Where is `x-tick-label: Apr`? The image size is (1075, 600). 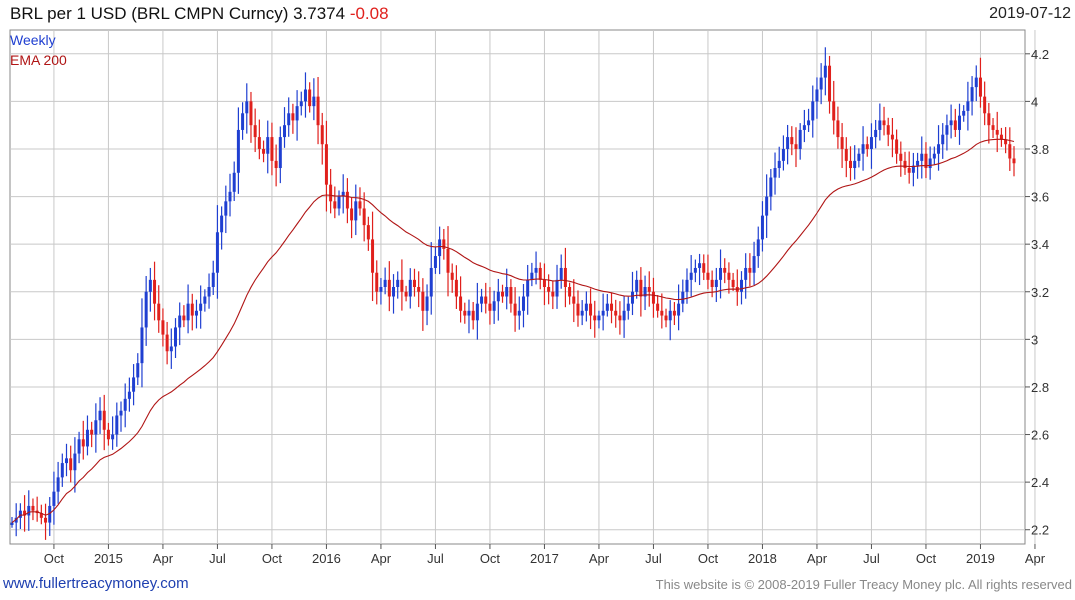 x-tick-label: Apr is located at coordinates (1035, 558).